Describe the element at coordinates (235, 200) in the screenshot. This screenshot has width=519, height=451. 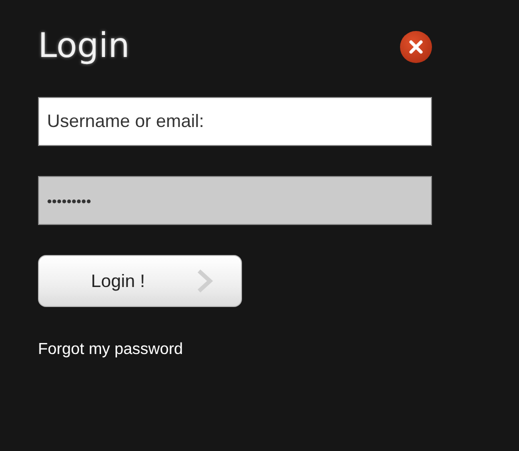
I see `password-field: •••••••••` at that location.